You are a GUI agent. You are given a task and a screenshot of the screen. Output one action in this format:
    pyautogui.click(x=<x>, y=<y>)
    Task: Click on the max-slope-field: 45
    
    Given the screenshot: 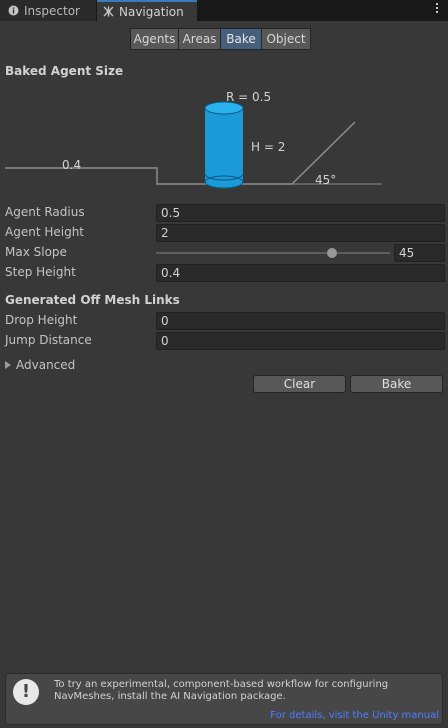 What is the action you would take?
    pyautogui.click(x=419, y=253)
    